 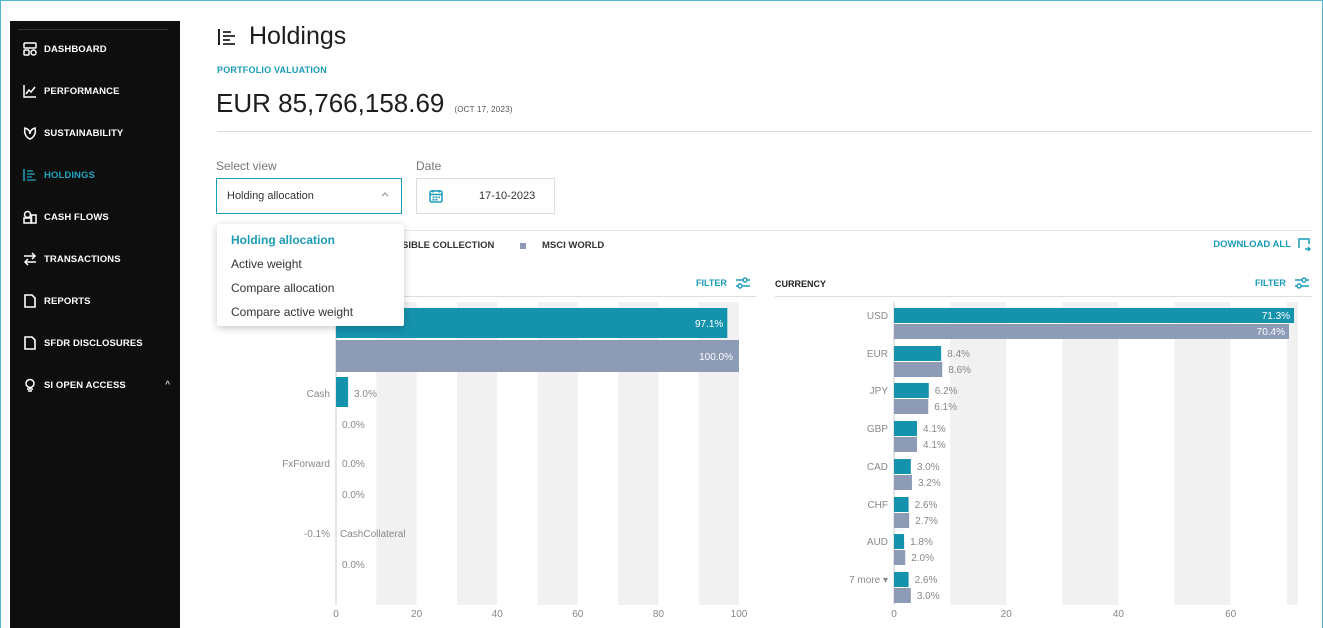 What do you see at coordinates (921, 542) in the screenshot?
I see `data-label: 1.8%` at bounding box center [921, 542].